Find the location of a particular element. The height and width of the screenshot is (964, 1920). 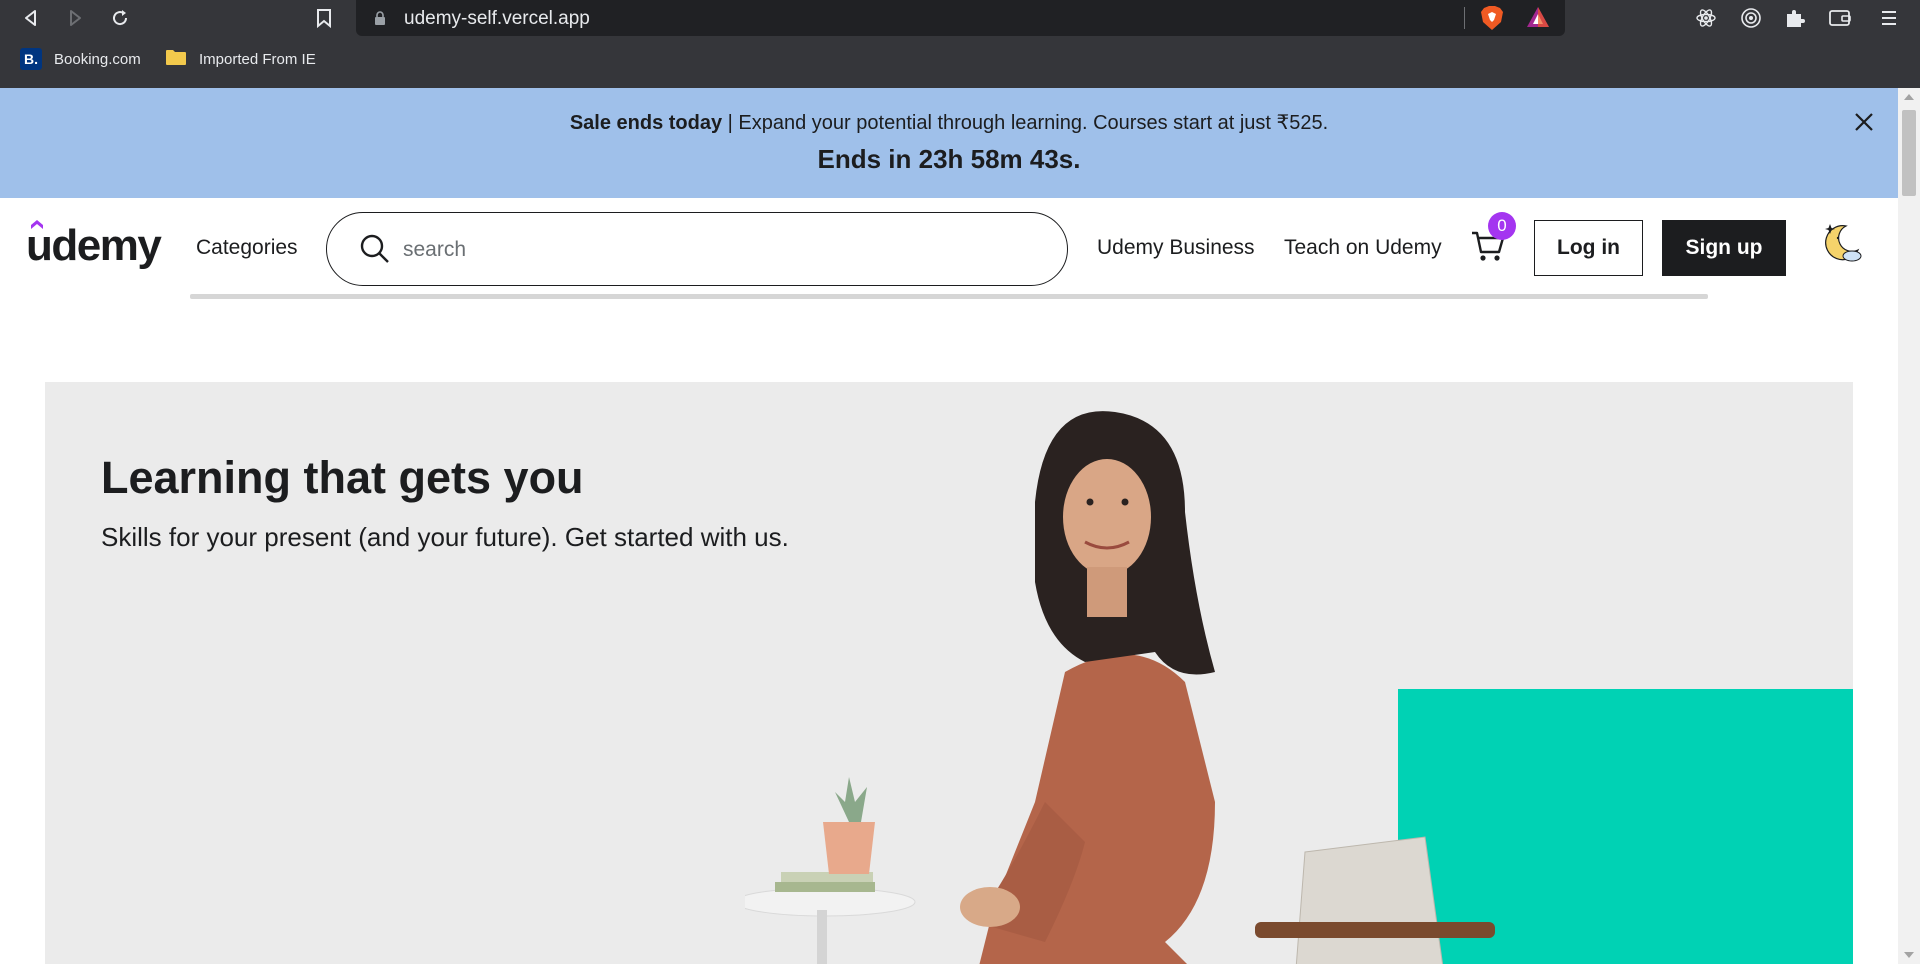

search-bar is located at coordinates (697, 249).